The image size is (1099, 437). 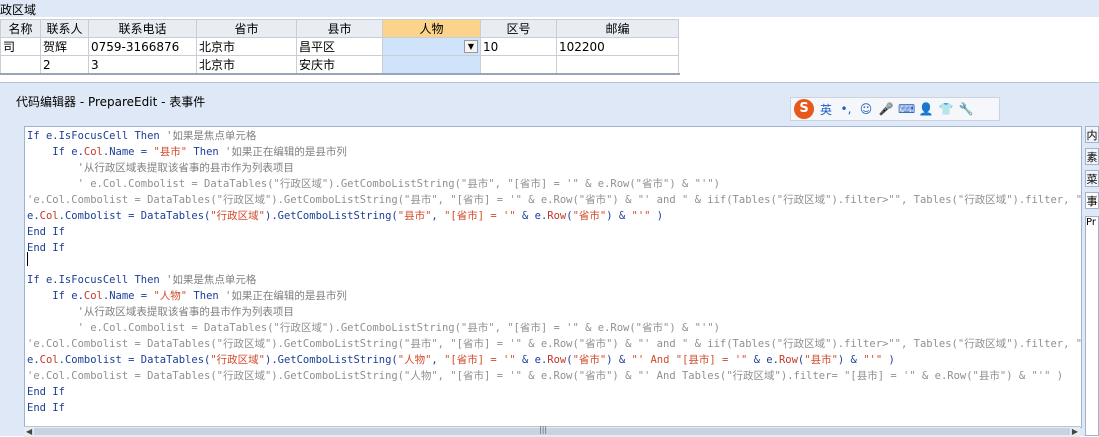 What do you see at coordinates (142, 64) in the screenshot?
I see `cell-phone: 3` at bounding box center [142, 64].